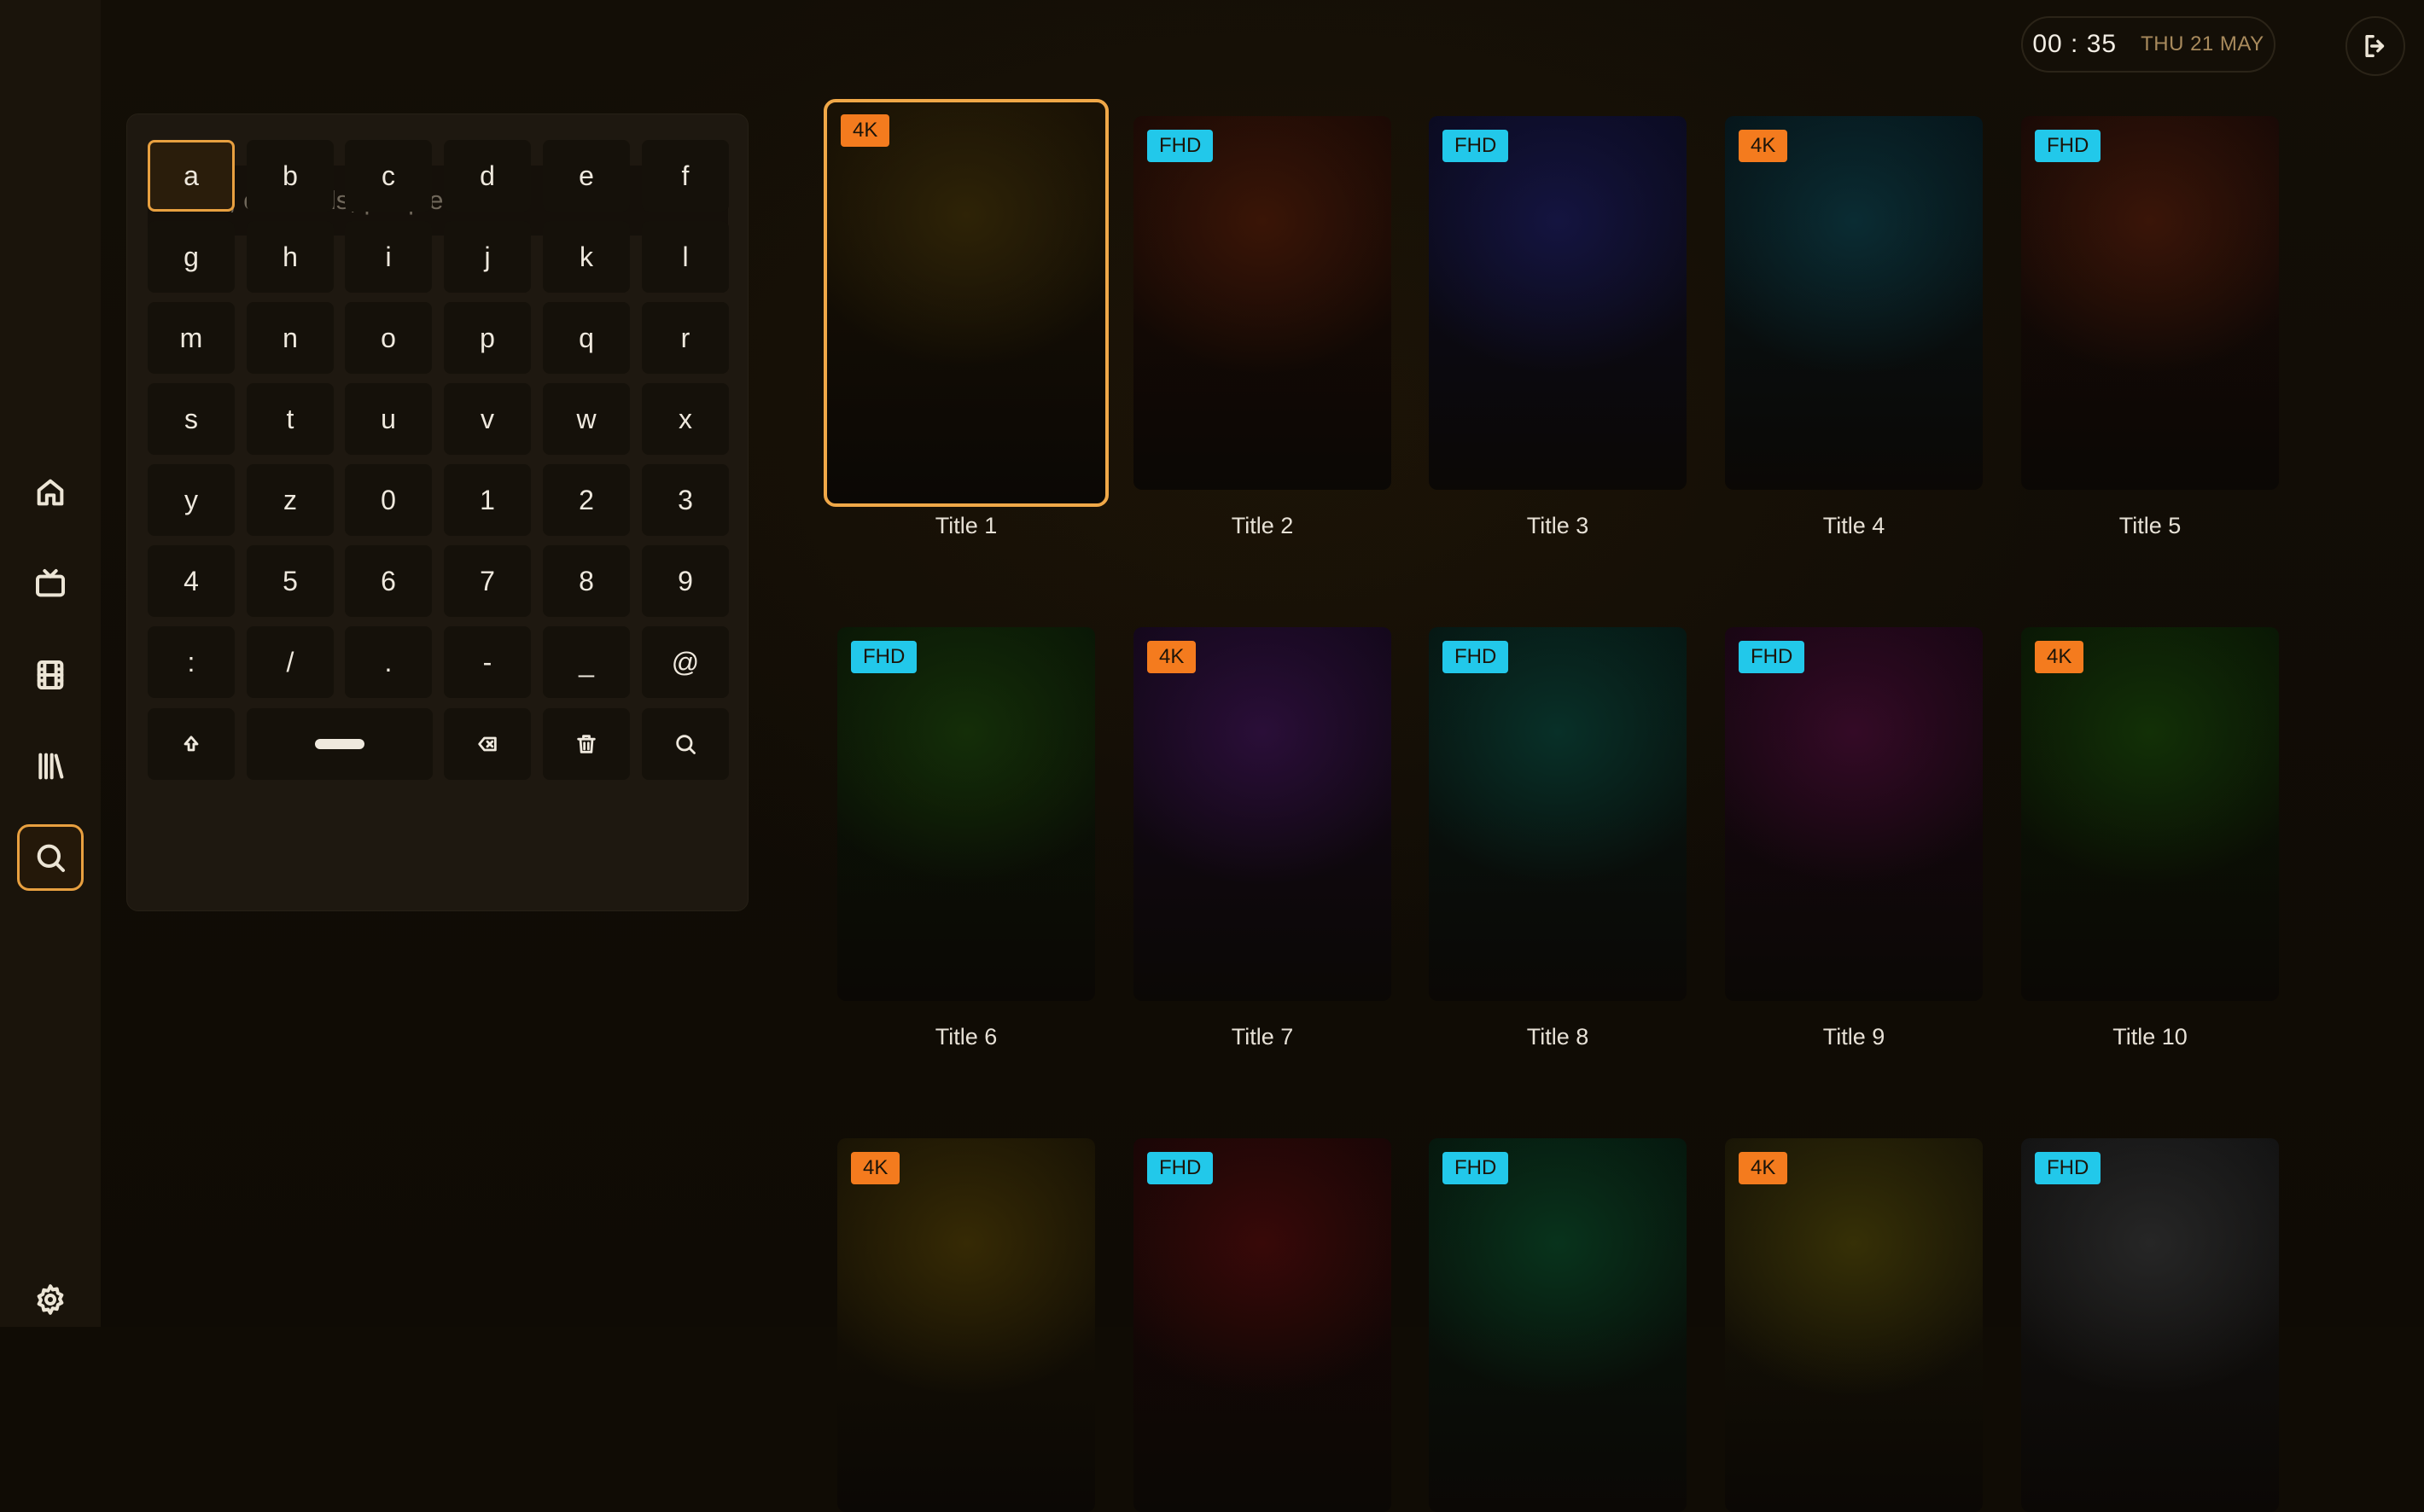  Describe the element at coordinates (191, 419) in the screenshot. I see `key-18: s` at that location.